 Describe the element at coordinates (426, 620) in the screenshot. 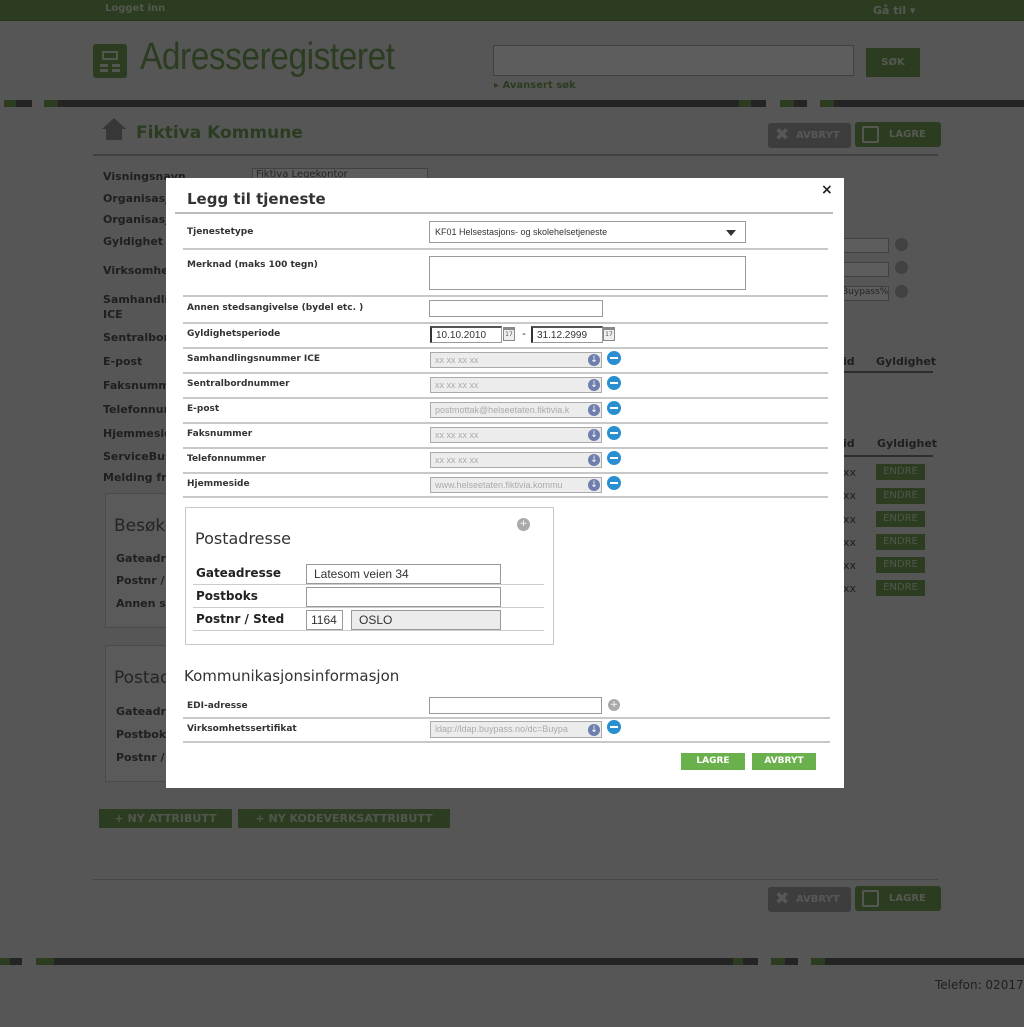

I see `city-input: OSLO` at that location.